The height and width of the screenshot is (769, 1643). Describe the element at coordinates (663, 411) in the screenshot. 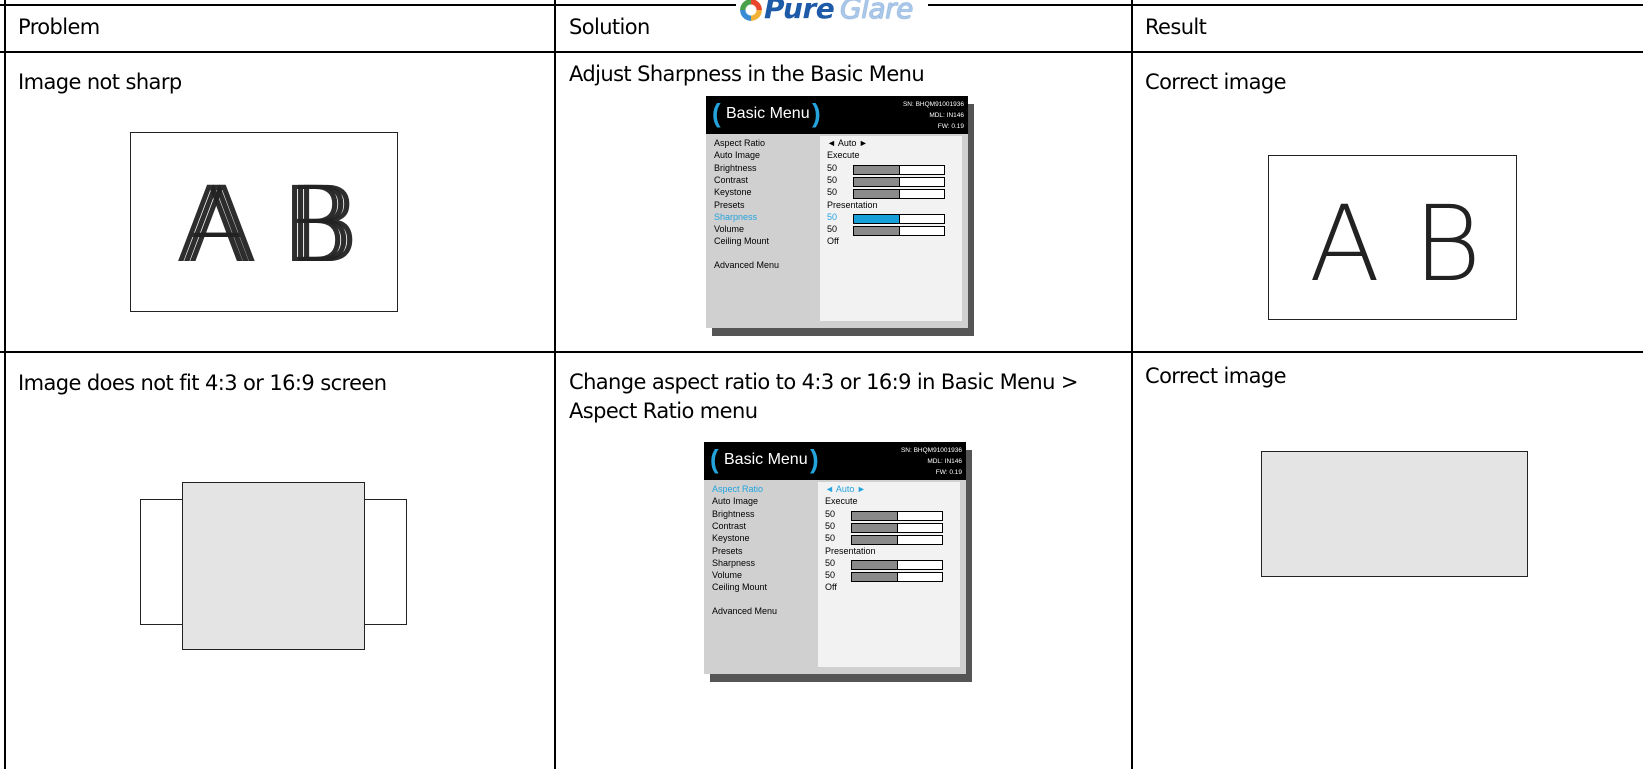

I see `solution-text-2-line2: Aspect Ratio menu` at that location.